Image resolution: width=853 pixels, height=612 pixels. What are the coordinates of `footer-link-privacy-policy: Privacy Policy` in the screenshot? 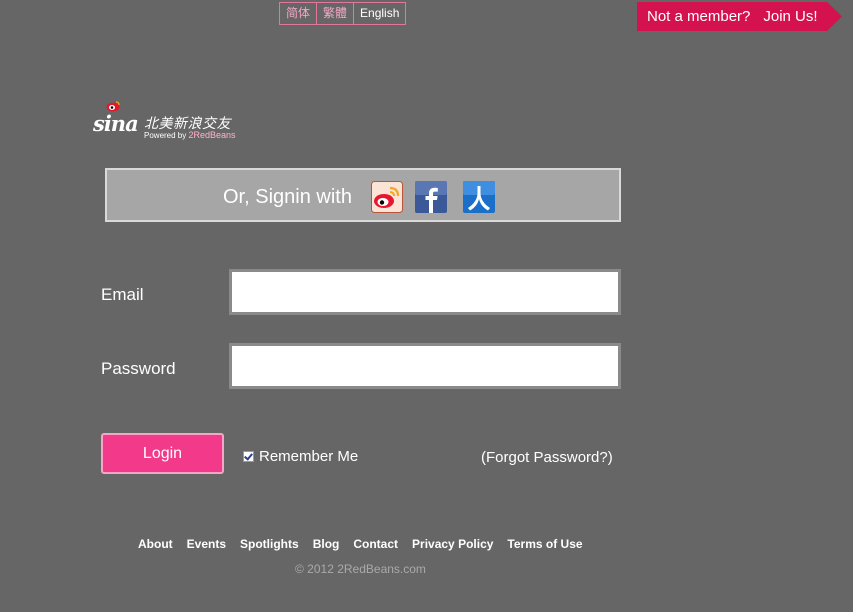 It's located at (452, 544).